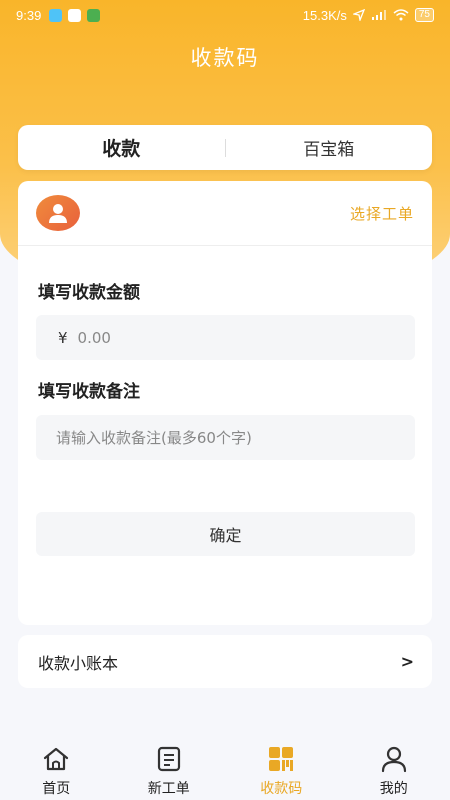 The height and width of the screenshot is (800, 450). What do you see at coordinates (168, 759) in the screenshot?
I see `document-icon` at bounding box center [168, 759].